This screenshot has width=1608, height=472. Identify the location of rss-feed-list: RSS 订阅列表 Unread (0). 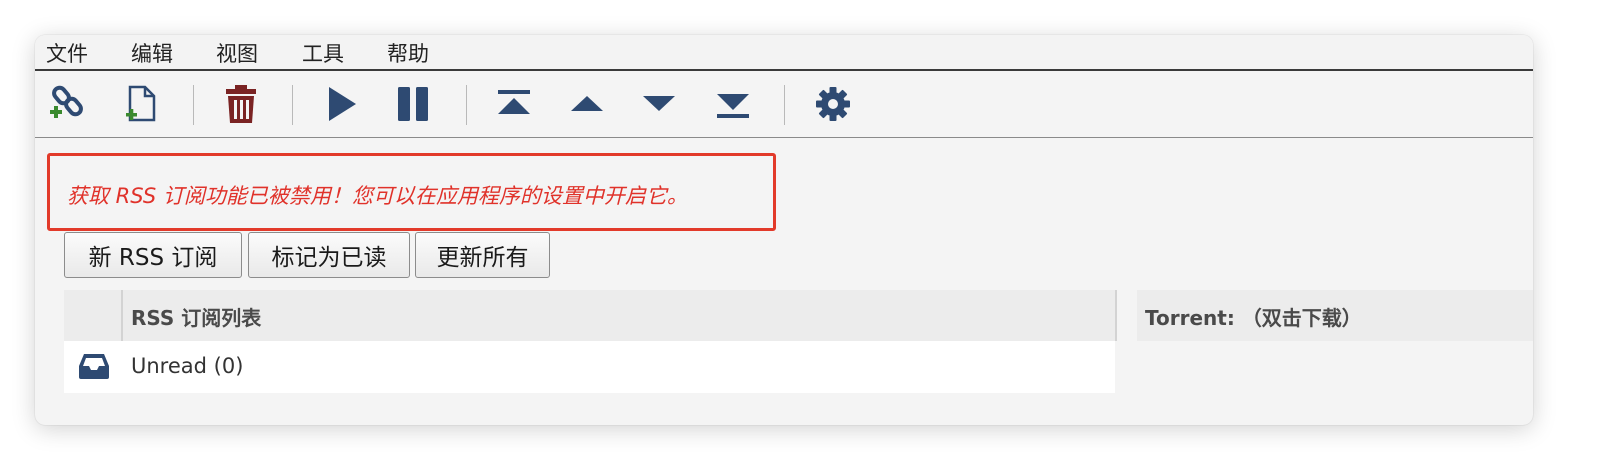
(590, 341).